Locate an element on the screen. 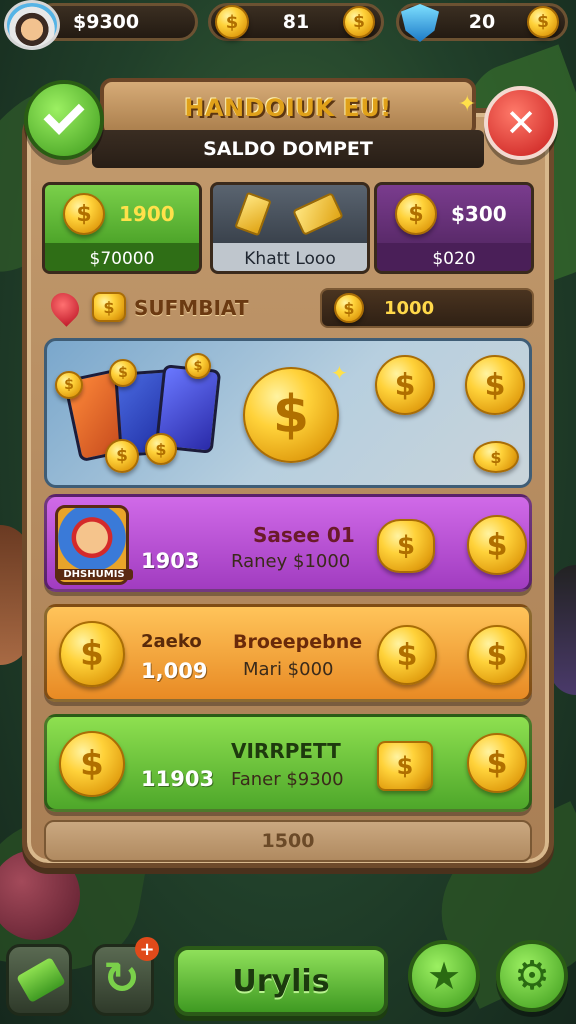  gems-counter: $ 81 $ is located at coordinates (296, 22).